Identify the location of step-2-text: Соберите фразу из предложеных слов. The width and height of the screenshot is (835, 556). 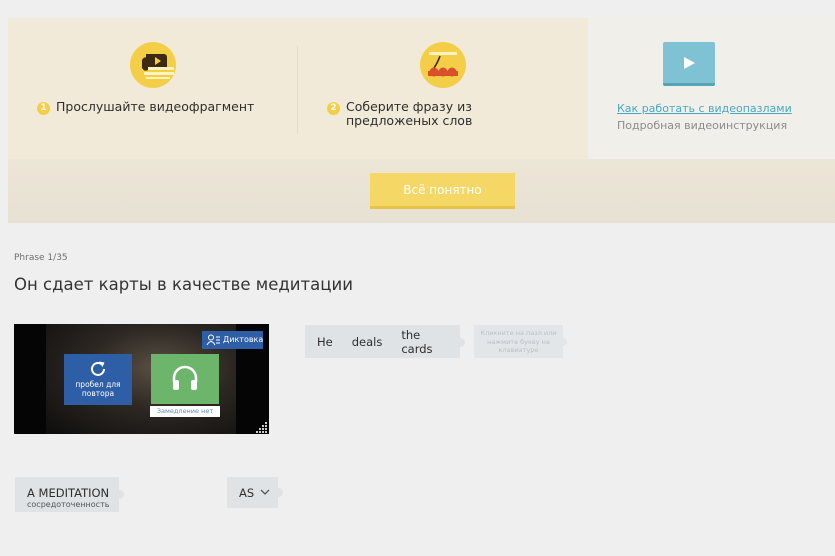
(409, 113).